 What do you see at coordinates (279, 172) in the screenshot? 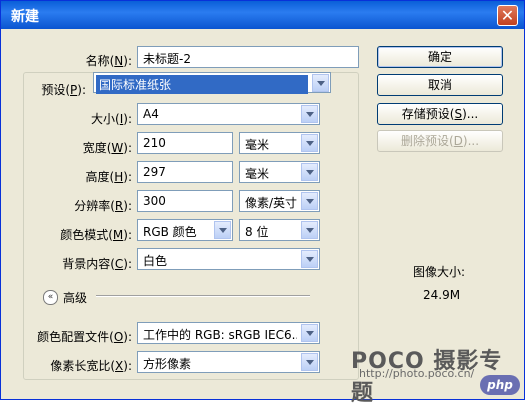
I see `height-unit-select: 毫米` at bounding box center [279, 172].